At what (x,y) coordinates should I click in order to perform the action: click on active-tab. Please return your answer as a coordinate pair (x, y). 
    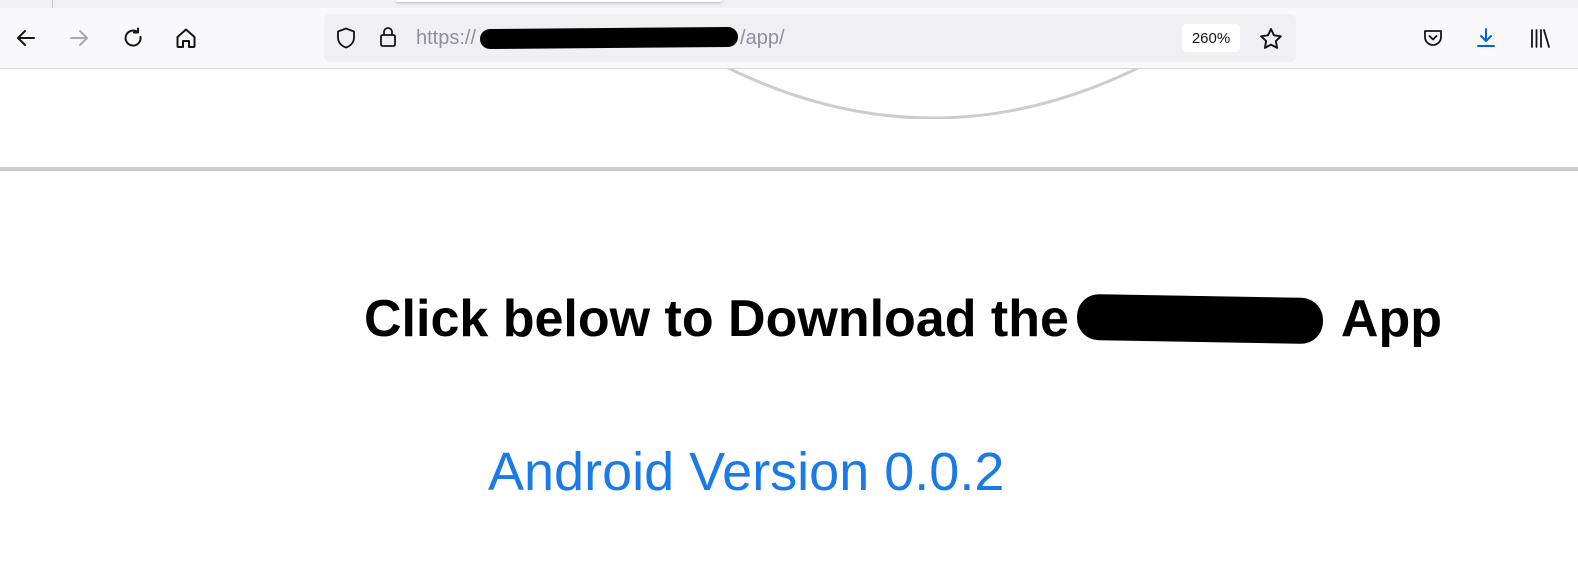
    Looking at the image, I should click on (559, 1).